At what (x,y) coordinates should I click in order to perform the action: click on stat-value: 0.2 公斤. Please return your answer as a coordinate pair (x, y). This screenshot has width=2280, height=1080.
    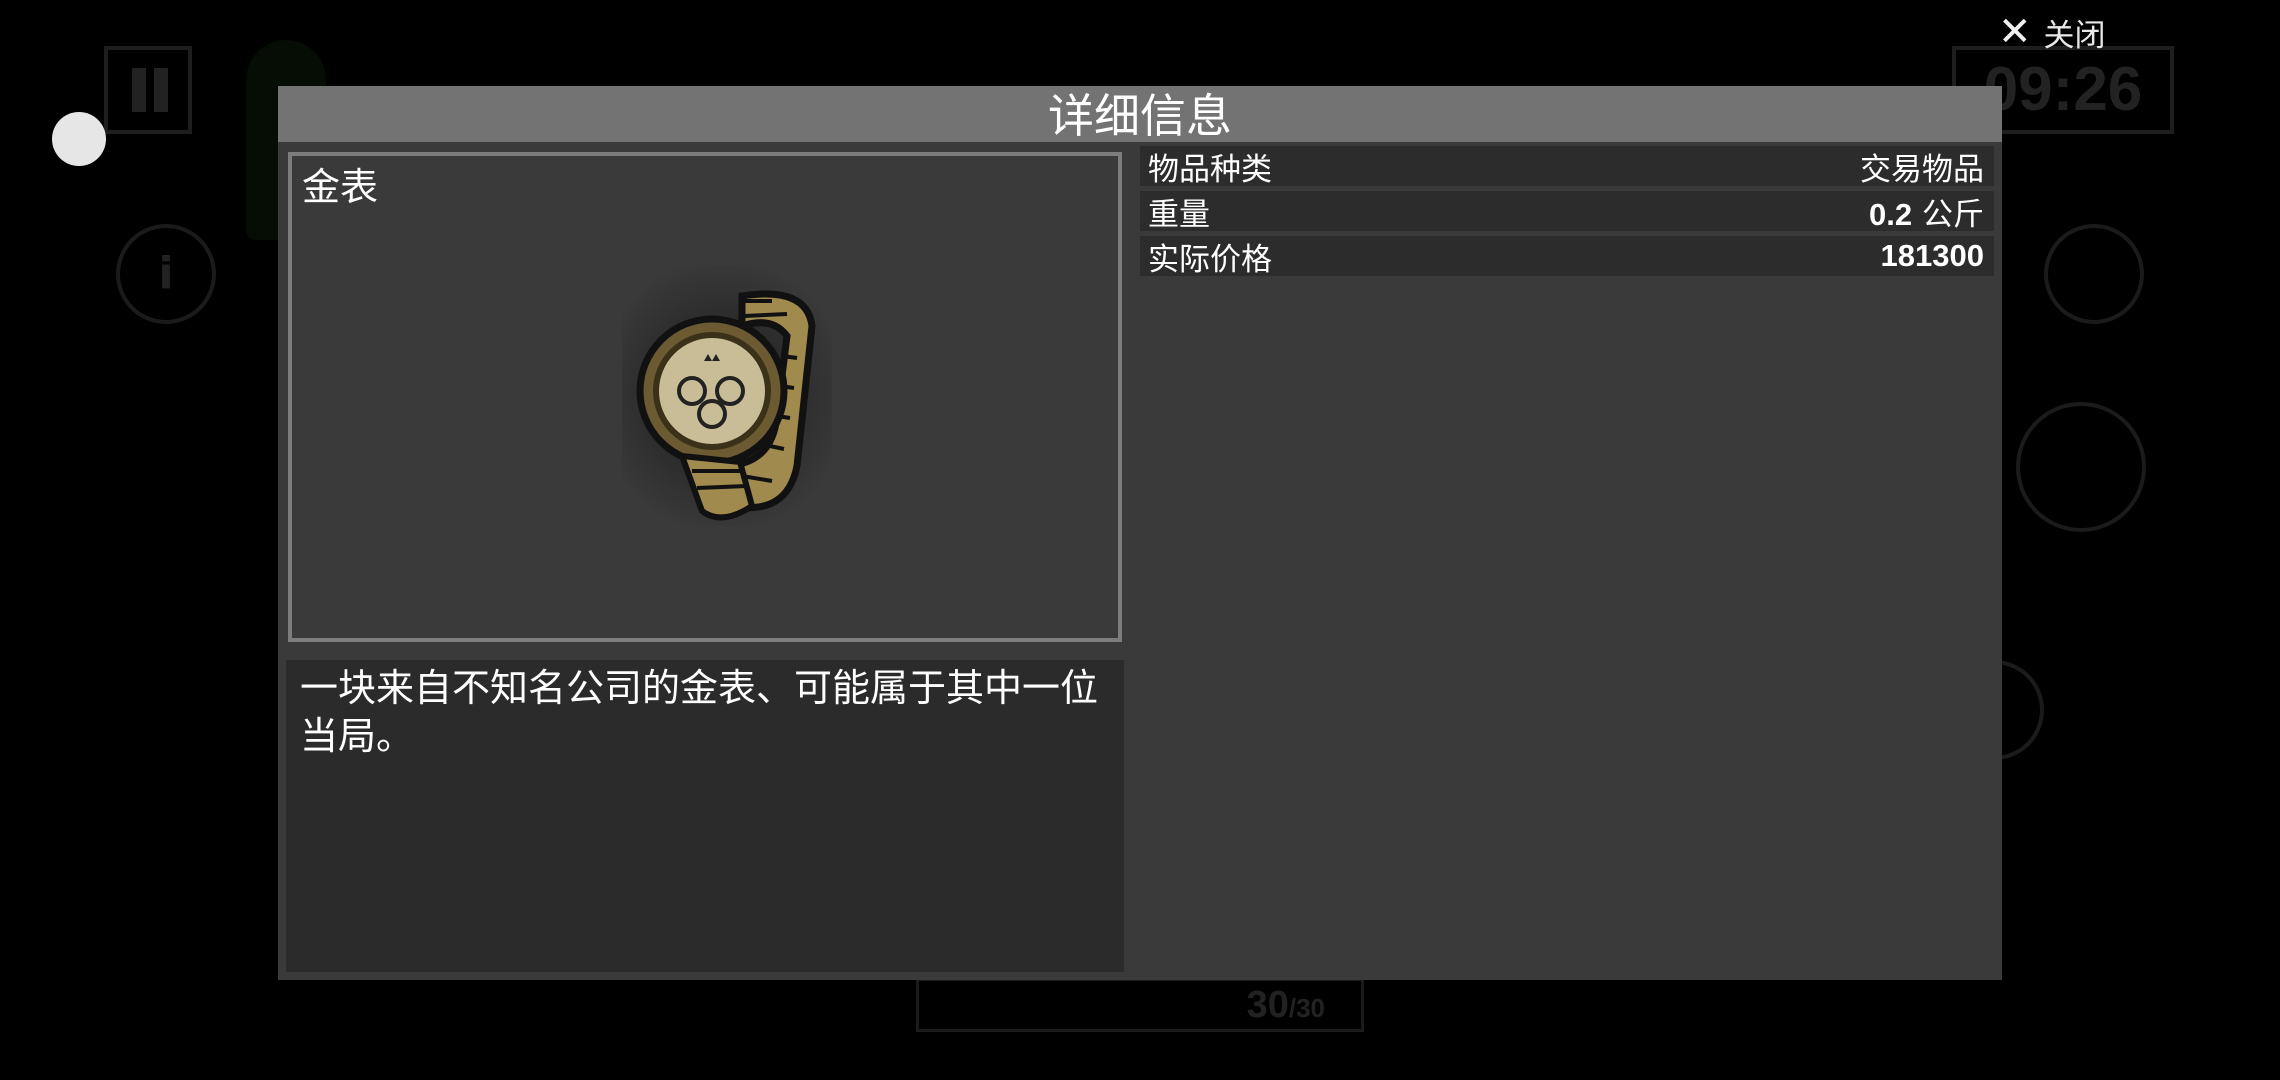
    Looking at the image, I should click on (1926, 214).